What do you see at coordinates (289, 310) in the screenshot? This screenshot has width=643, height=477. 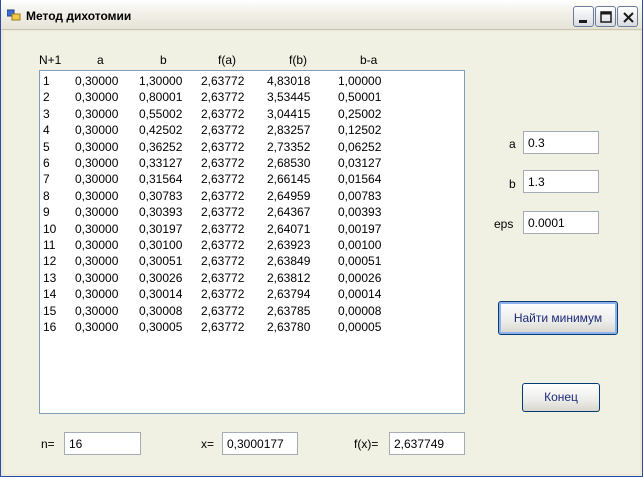 I see `cell-fb-value: 2,63785` at bounding box center [289, 310].